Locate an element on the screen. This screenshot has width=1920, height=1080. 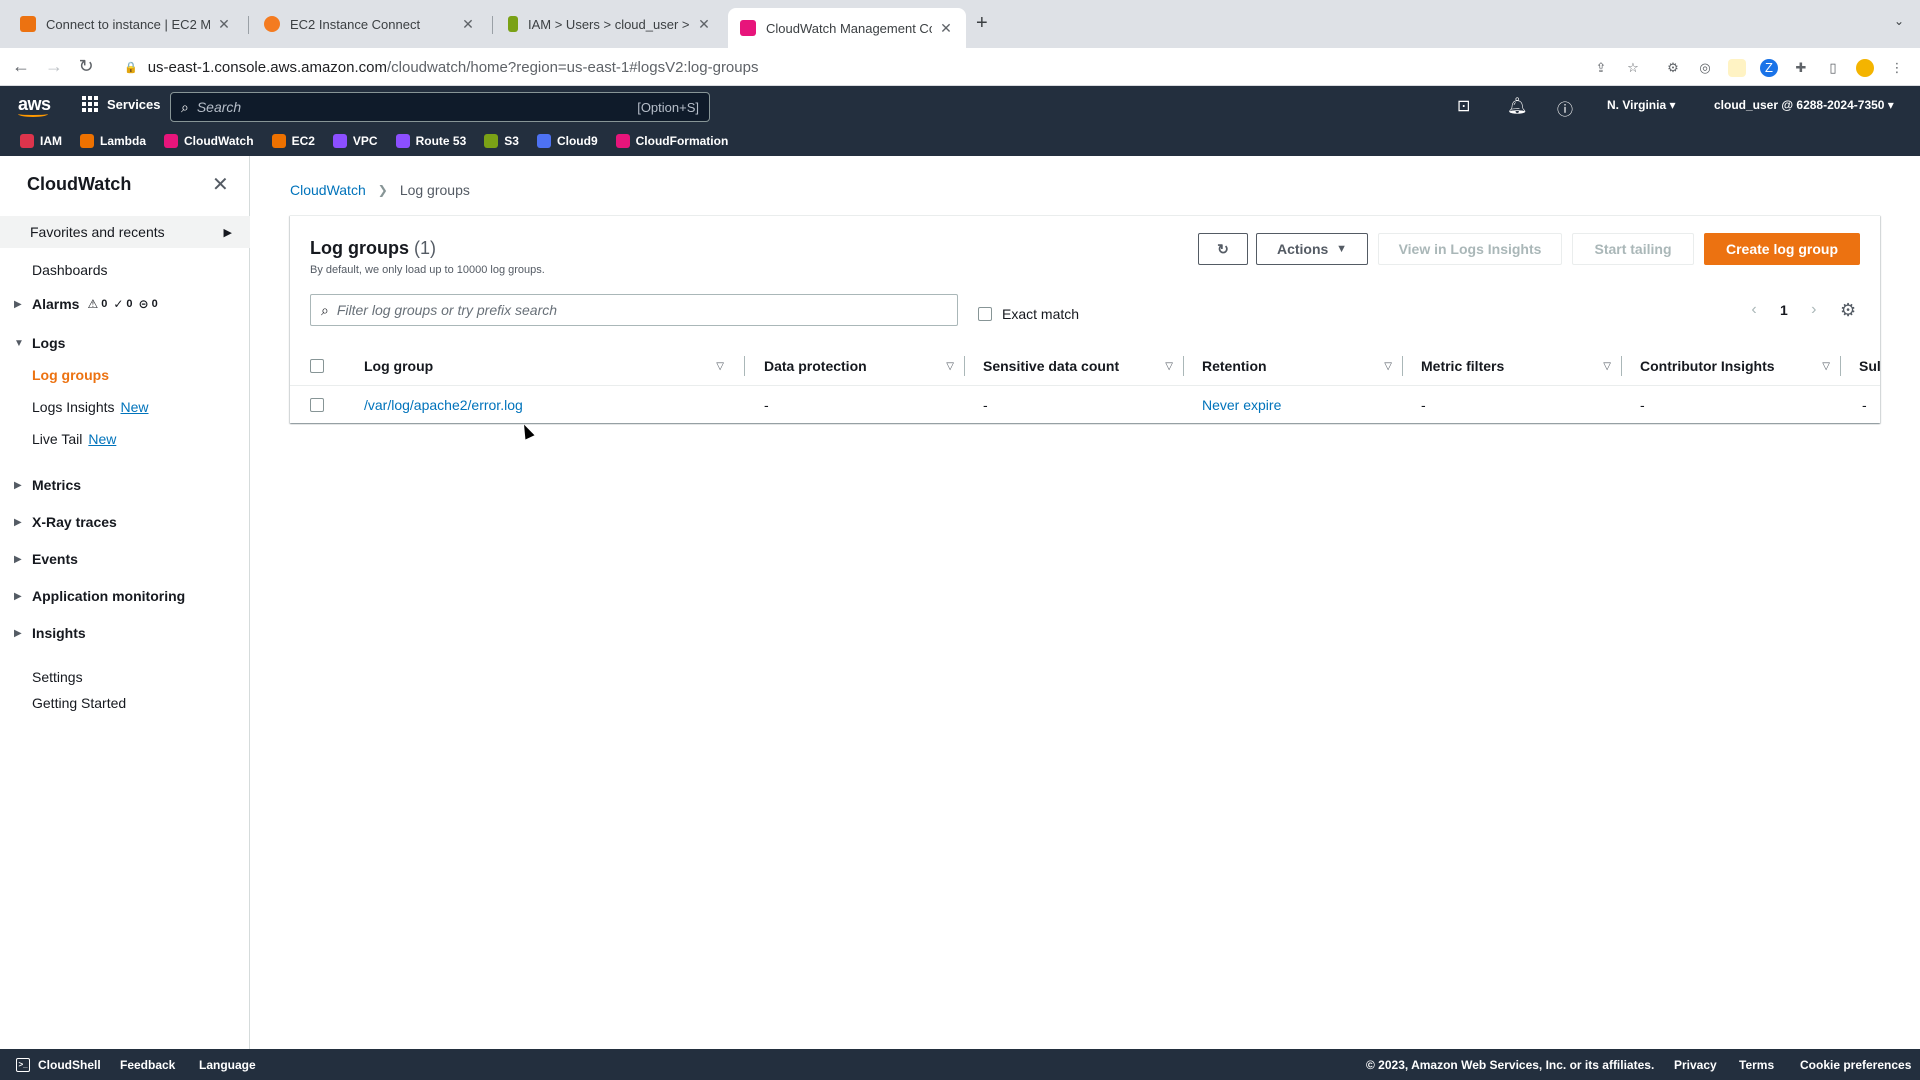
favorite-vpc: VPC is located at coordinates (355, 141).